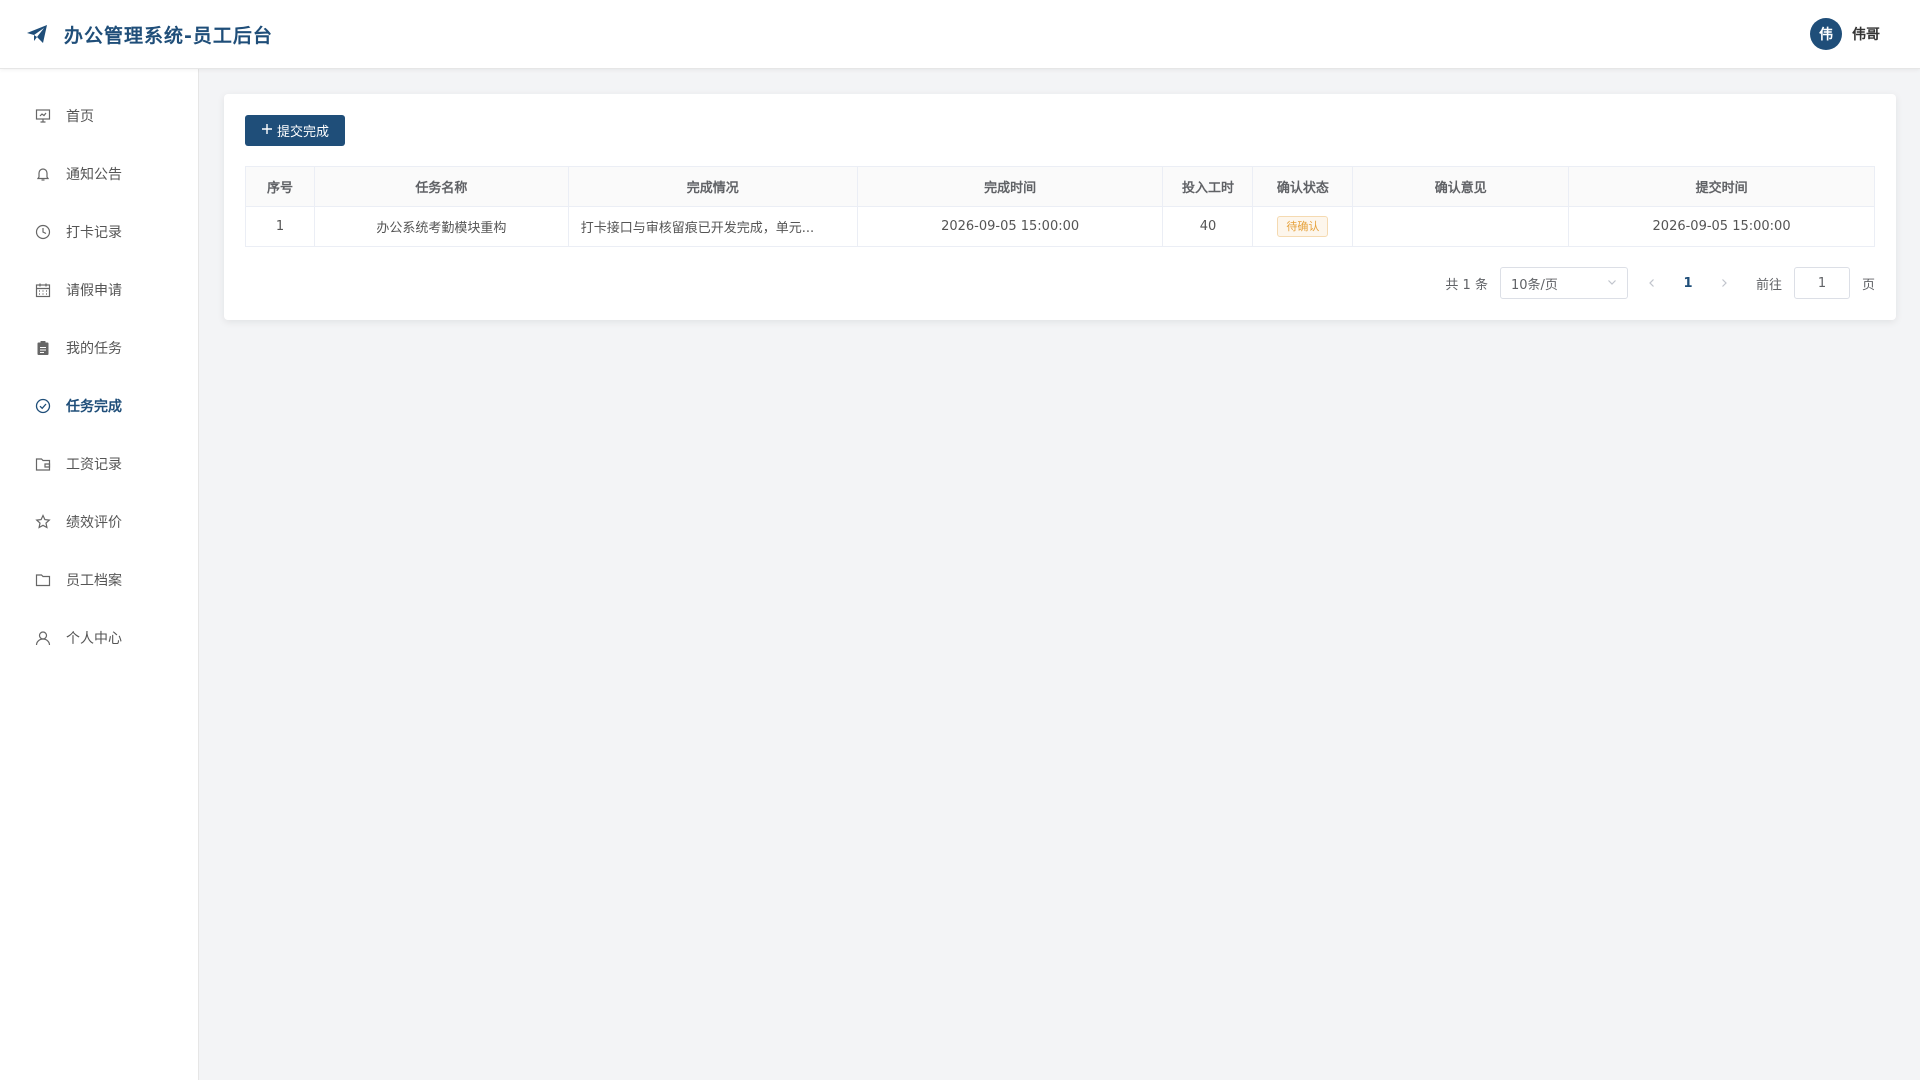  I want to click on column-header-completion: 完成情况, so click(712, 186).